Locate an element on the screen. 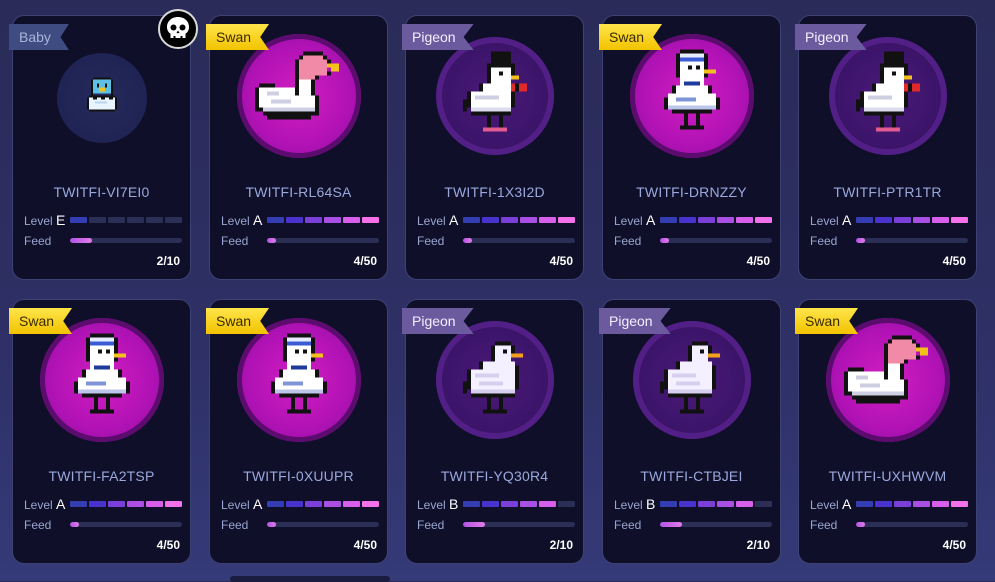 This screenshot has height=582, width=995. nft-card: Pigeon TWITFI-CTBJEI Level B Feed 2/10 is located at coordinates (690, 431).